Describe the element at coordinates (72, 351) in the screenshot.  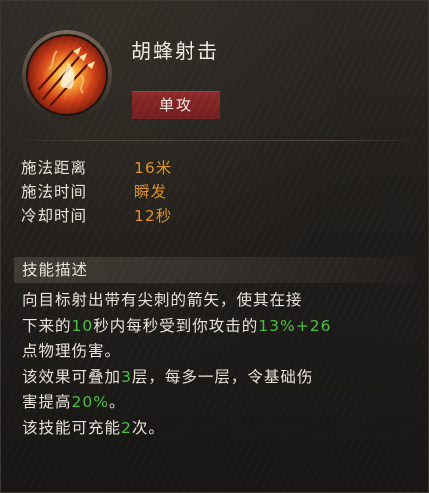
I see `description-line: 点物理伤害。` at that location.